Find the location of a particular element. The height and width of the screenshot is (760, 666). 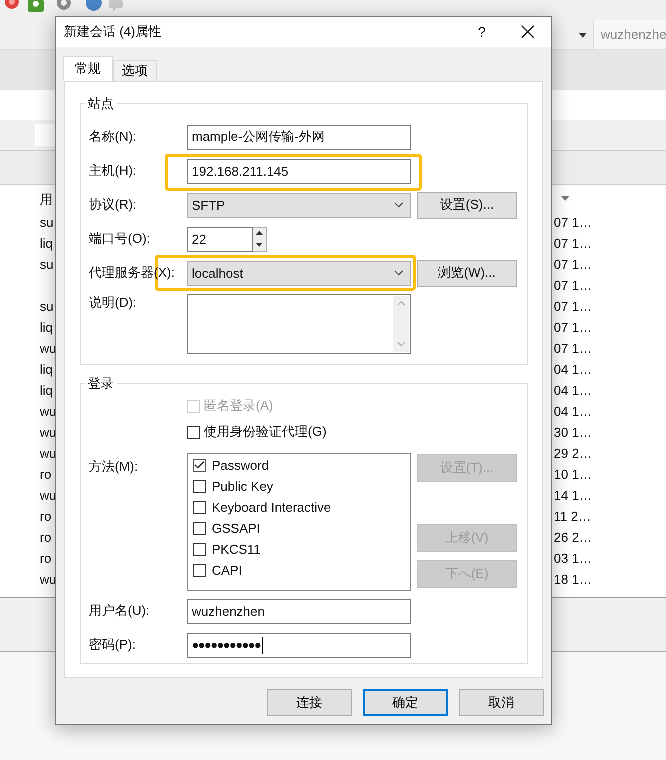

input-field: 192.168.211.145 is located at coordinates (299, 171).